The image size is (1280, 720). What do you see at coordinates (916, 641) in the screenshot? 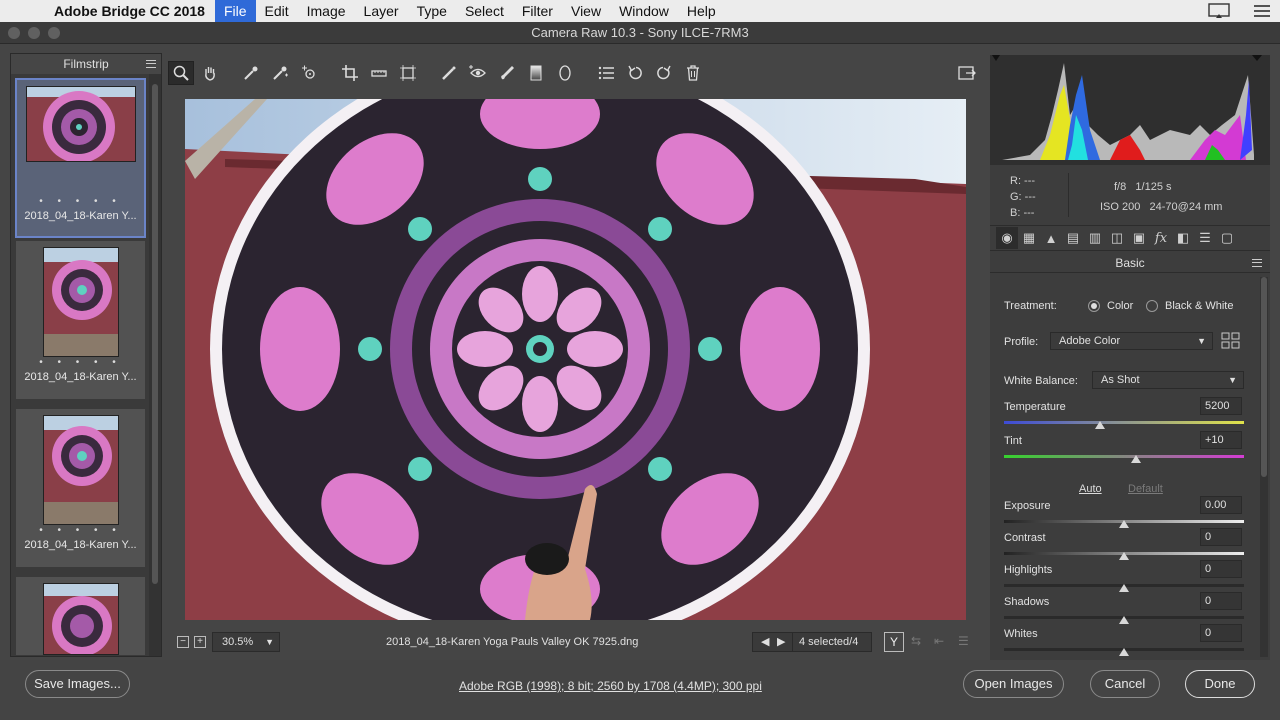
I see `swap-settings-icon: ⇆` at bounding box center [916, 641].